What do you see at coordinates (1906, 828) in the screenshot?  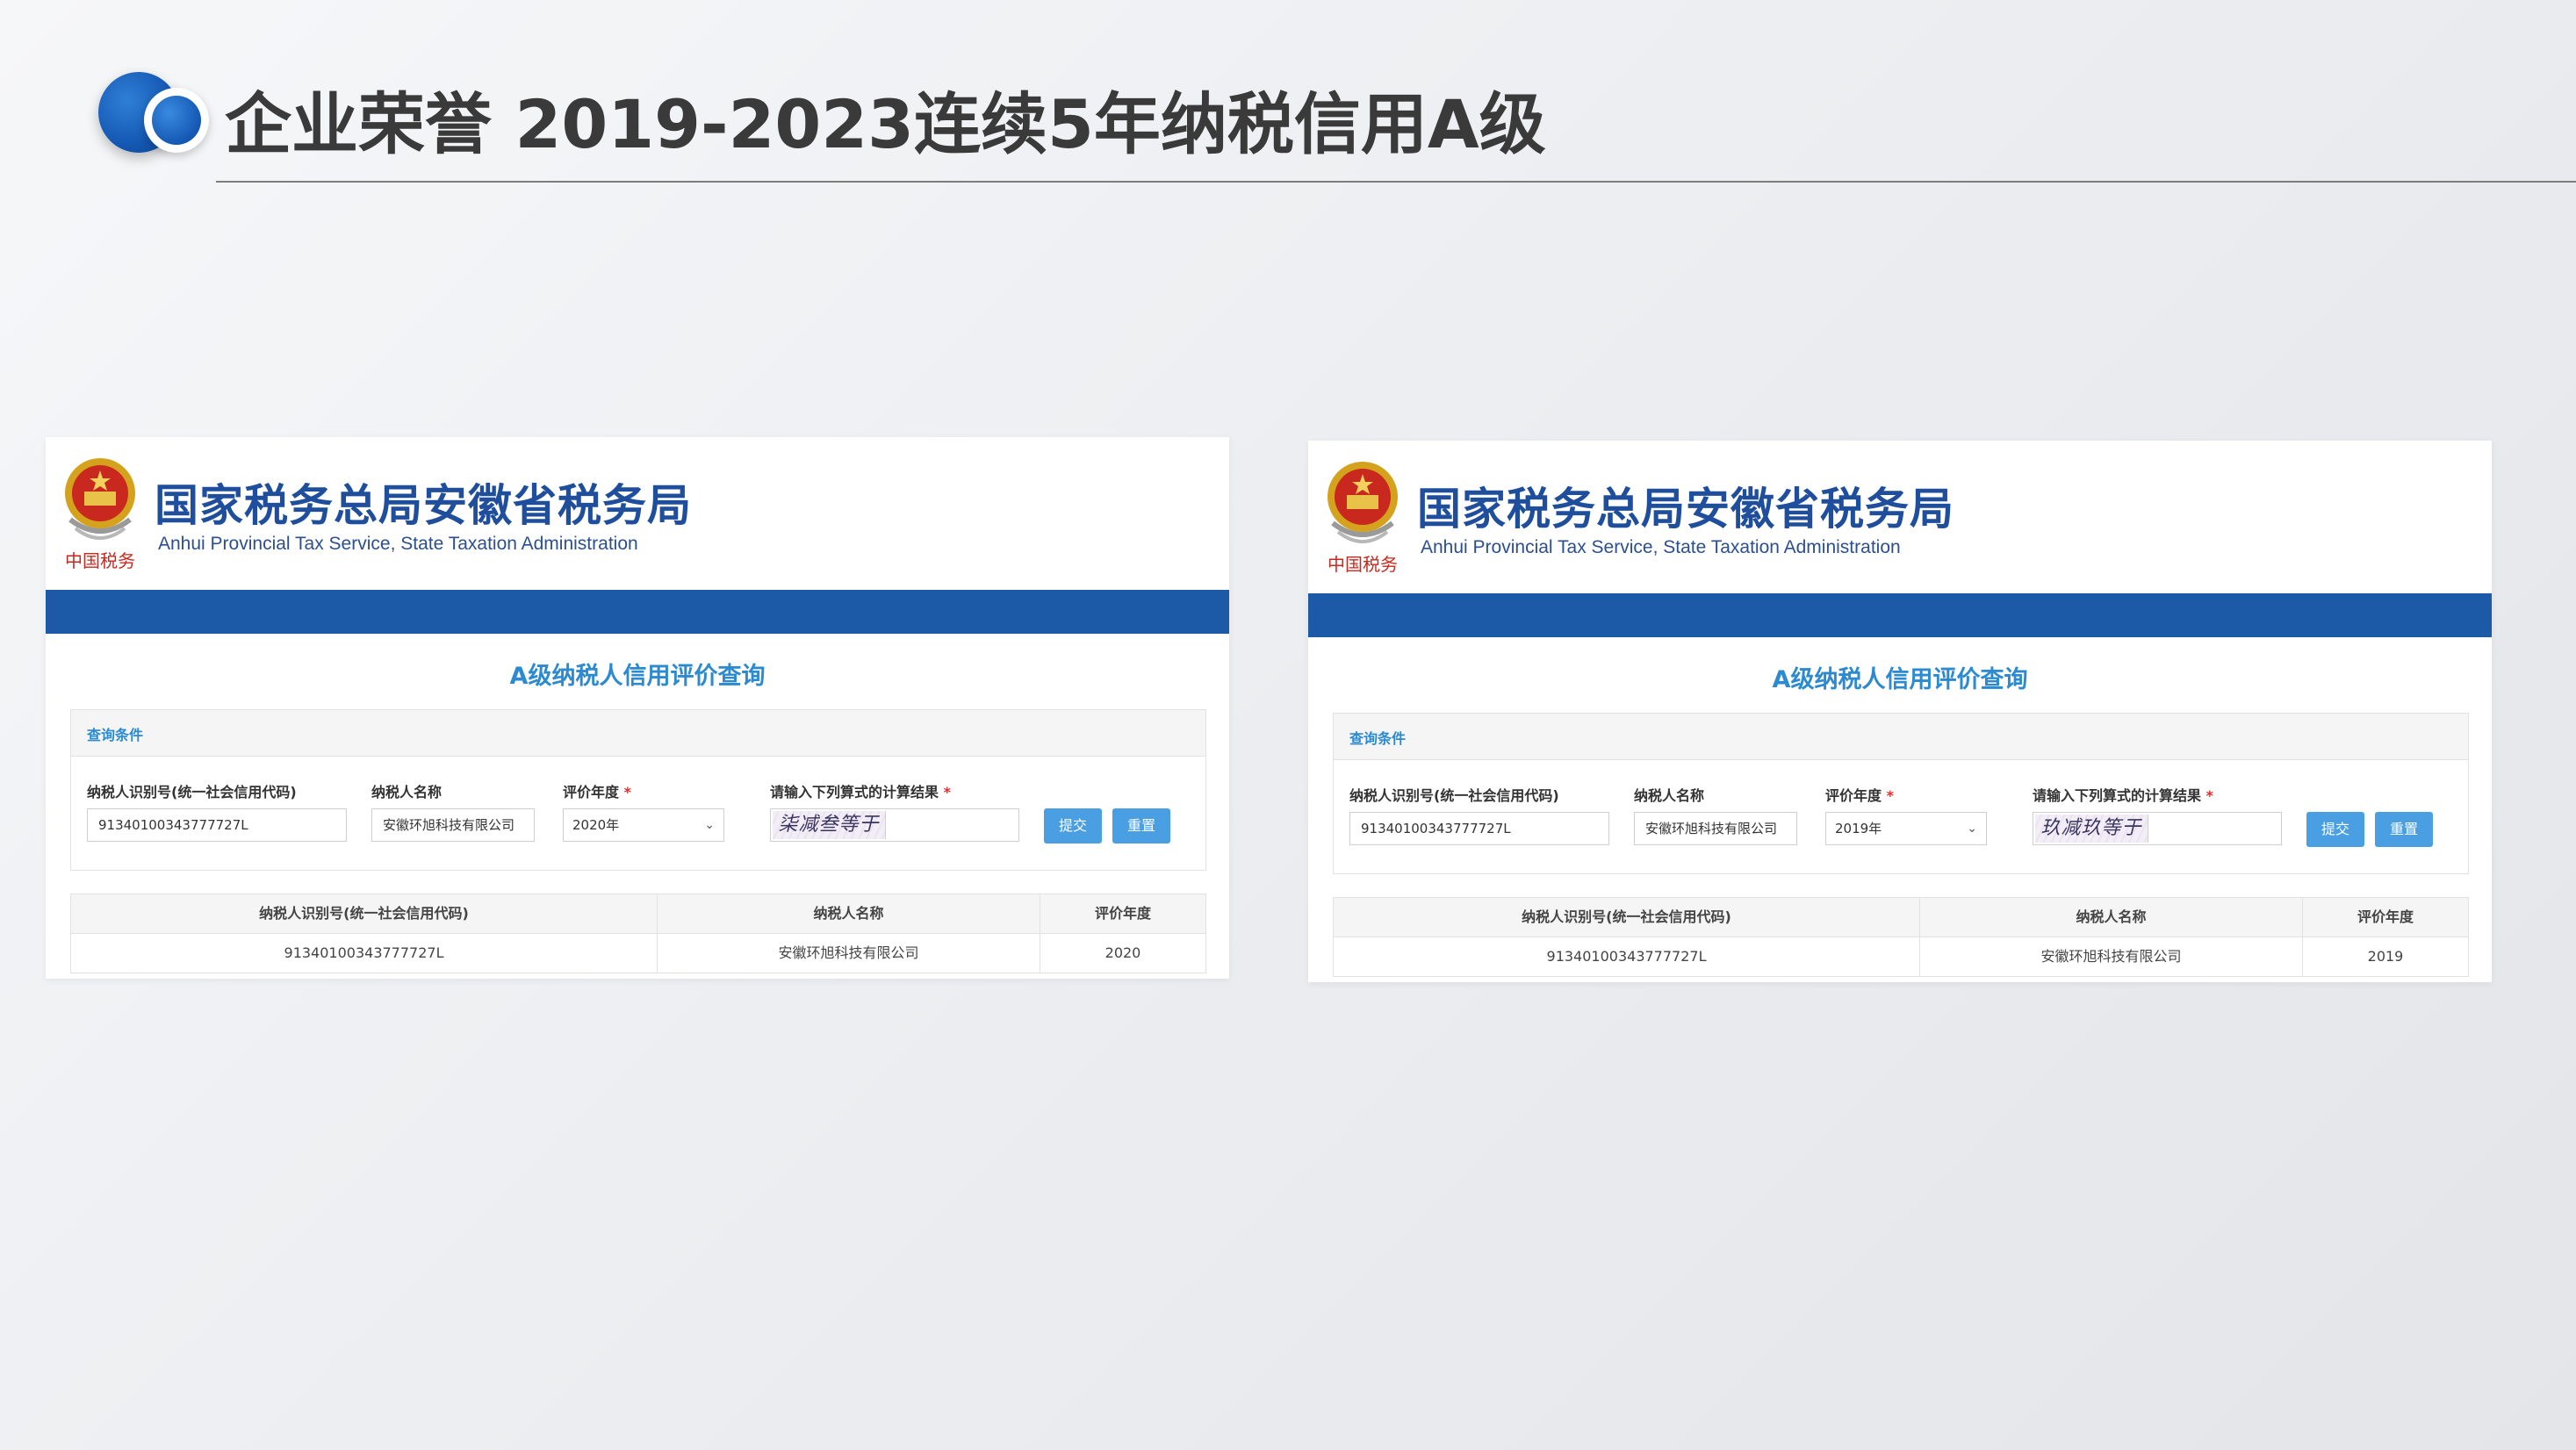 I see `year-select: 2019年 ⌄` at bounding box center [1906, 828].